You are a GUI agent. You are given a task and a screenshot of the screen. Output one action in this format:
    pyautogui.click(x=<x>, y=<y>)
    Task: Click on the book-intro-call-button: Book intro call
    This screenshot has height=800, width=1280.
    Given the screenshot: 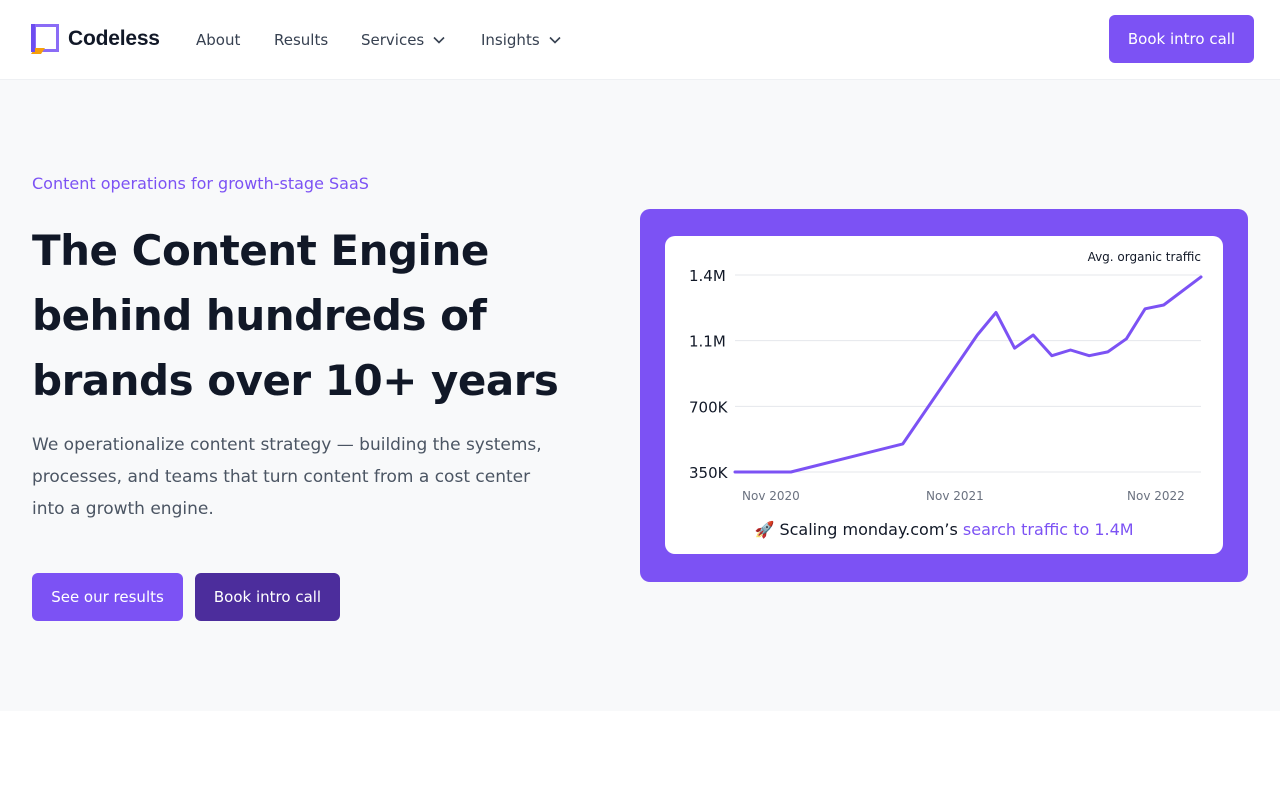 What is the action you would take?
    pyautogui.click(x=267, y=597)
    